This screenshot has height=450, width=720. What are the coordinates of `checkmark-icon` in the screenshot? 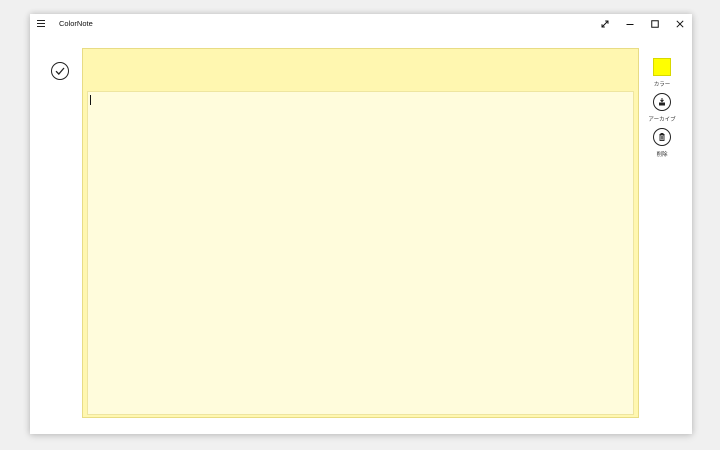 It's located at (60, 71).